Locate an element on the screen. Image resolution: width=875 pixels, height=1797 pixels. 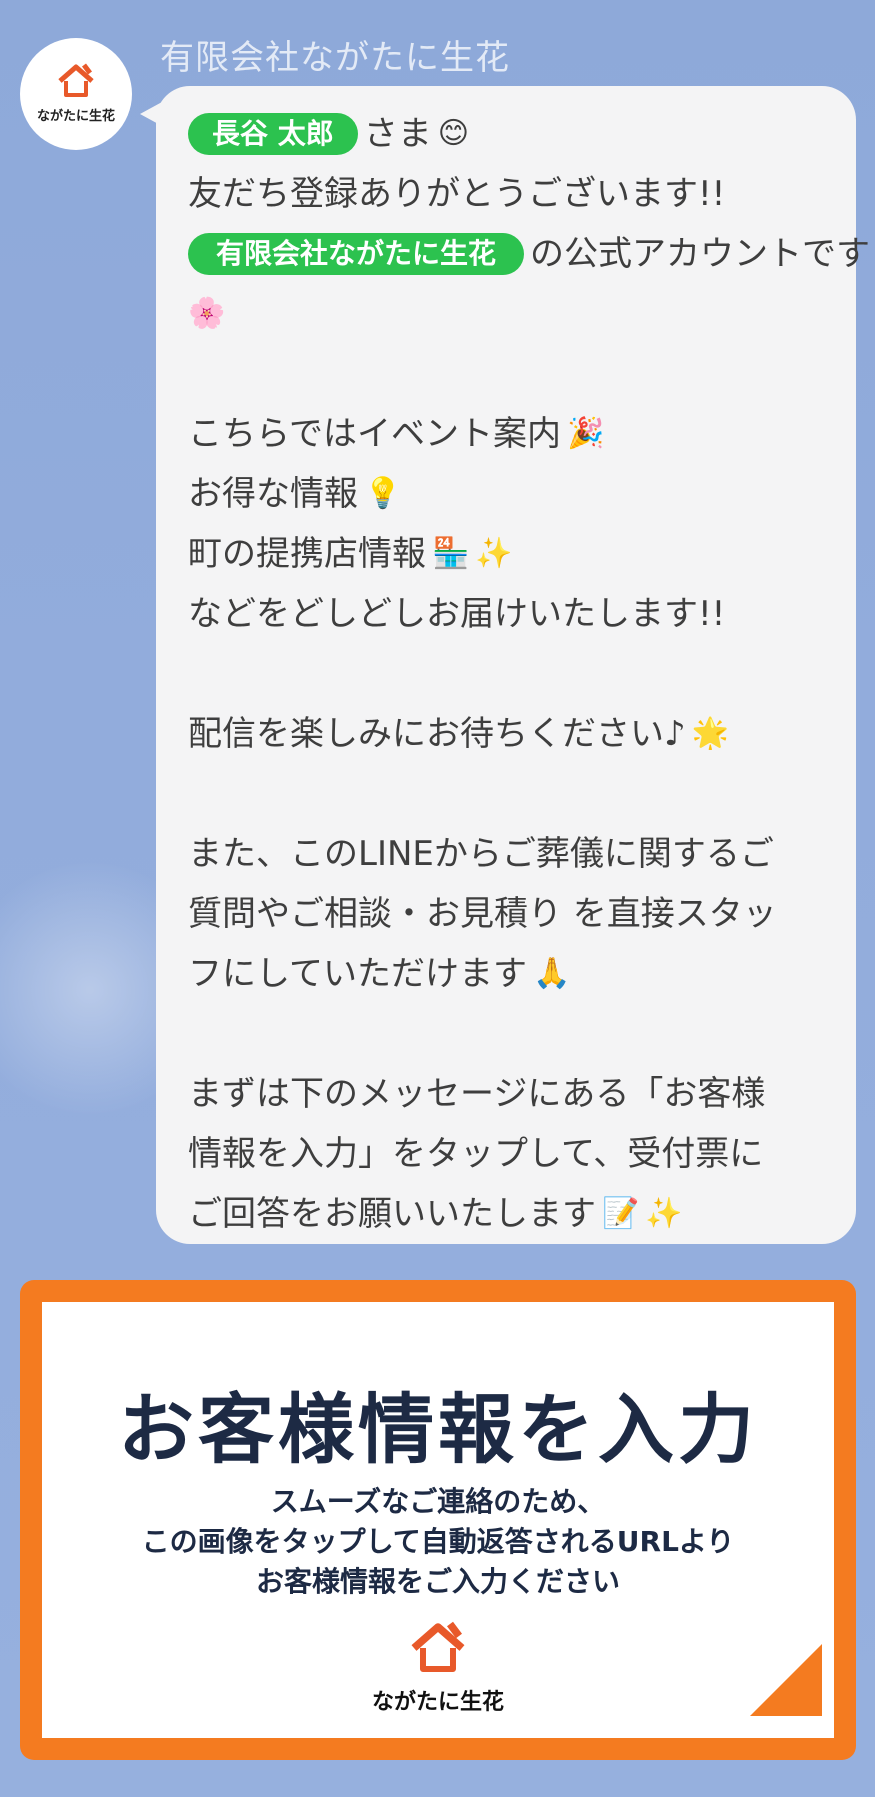
company-name-pill: 有限会社ながたに生花 is located at coordinates (356, 254).